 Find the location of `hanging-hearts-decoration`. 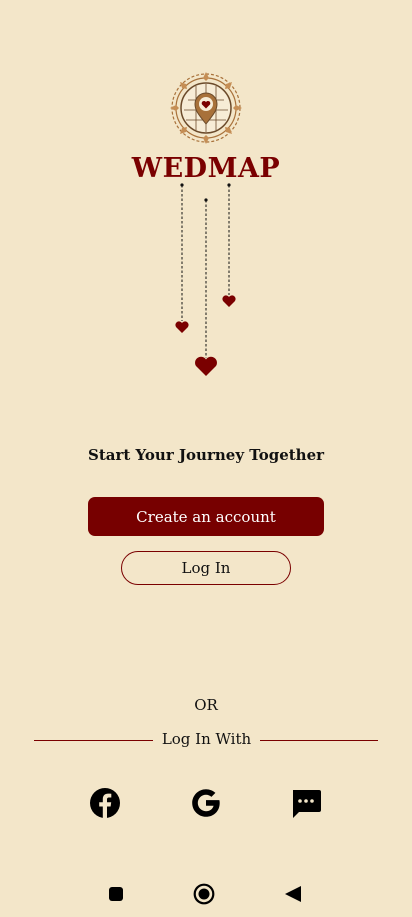

hanging-hearts-decoration is located at coordinates (205, 279).